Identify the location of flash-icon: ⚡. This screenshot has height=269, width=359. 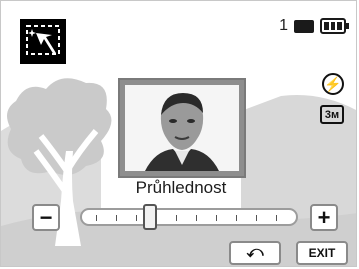
(333, 84).